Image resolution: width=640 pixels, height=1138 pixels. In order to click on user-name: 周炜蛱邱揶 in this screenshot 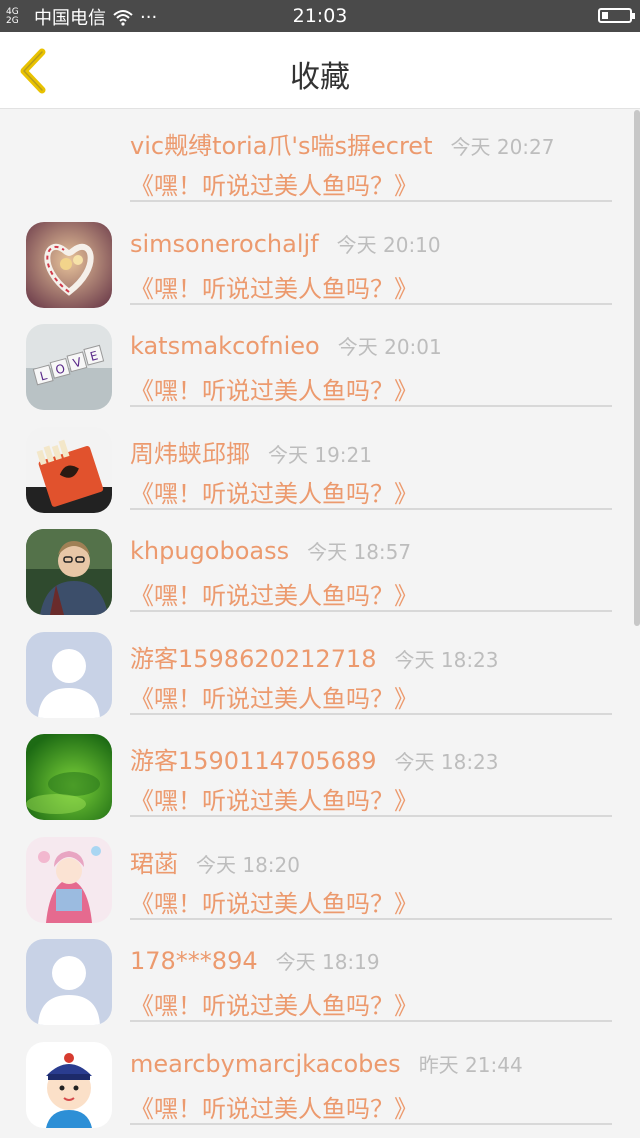, I will do `click(190, 451)`.